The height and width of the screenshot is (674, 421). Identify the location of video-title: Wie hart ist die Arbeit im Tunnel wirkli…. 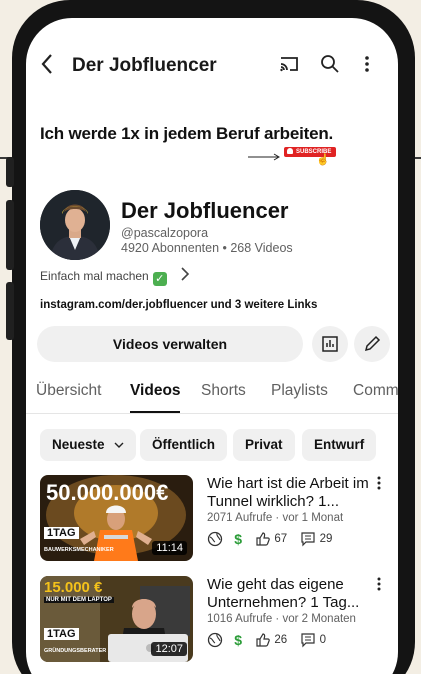
(289, 493).